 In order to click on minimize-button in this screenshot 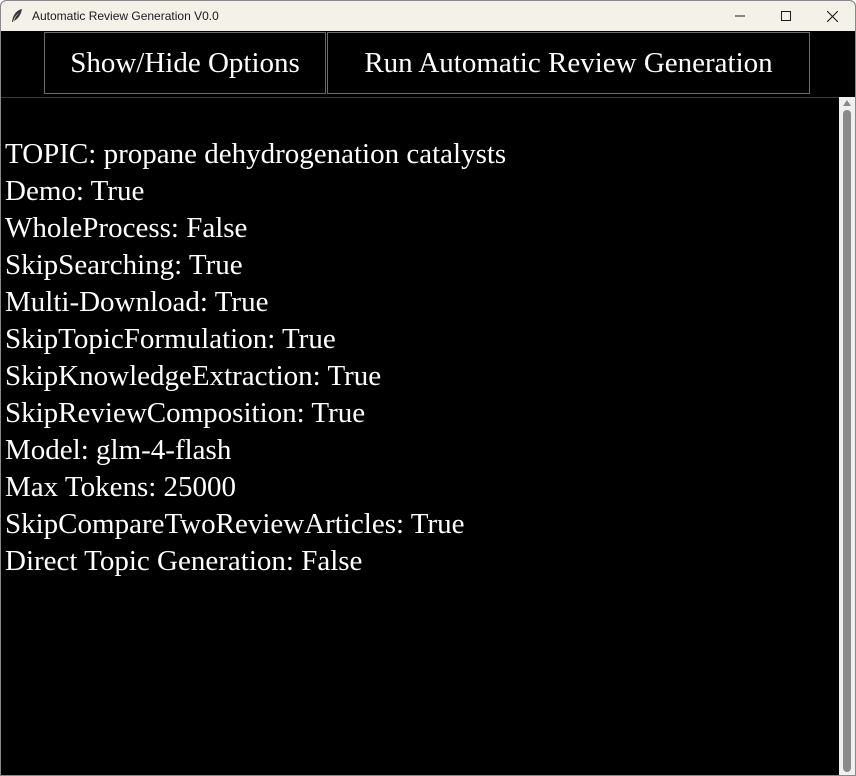, I will do `click(740, 16)`.